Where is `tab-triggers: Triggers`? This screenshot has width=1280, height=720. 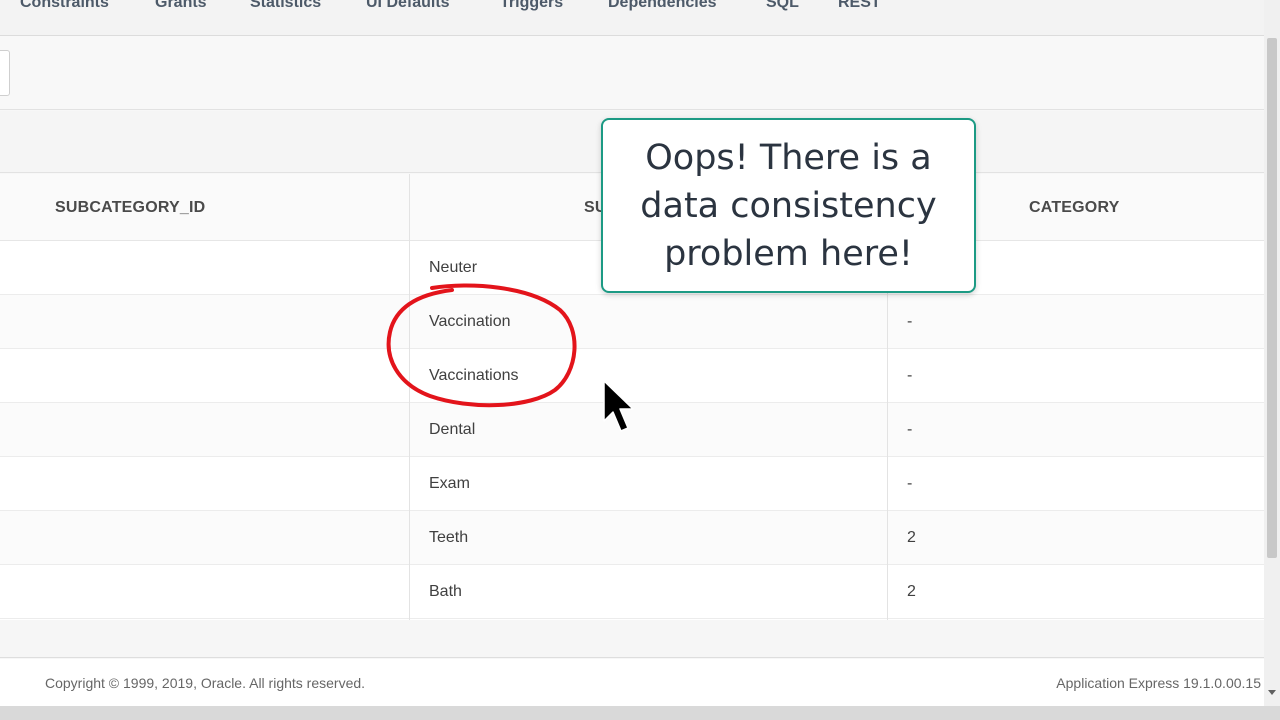
tab-triggers: Triggers is located at coordinates (531, 6).